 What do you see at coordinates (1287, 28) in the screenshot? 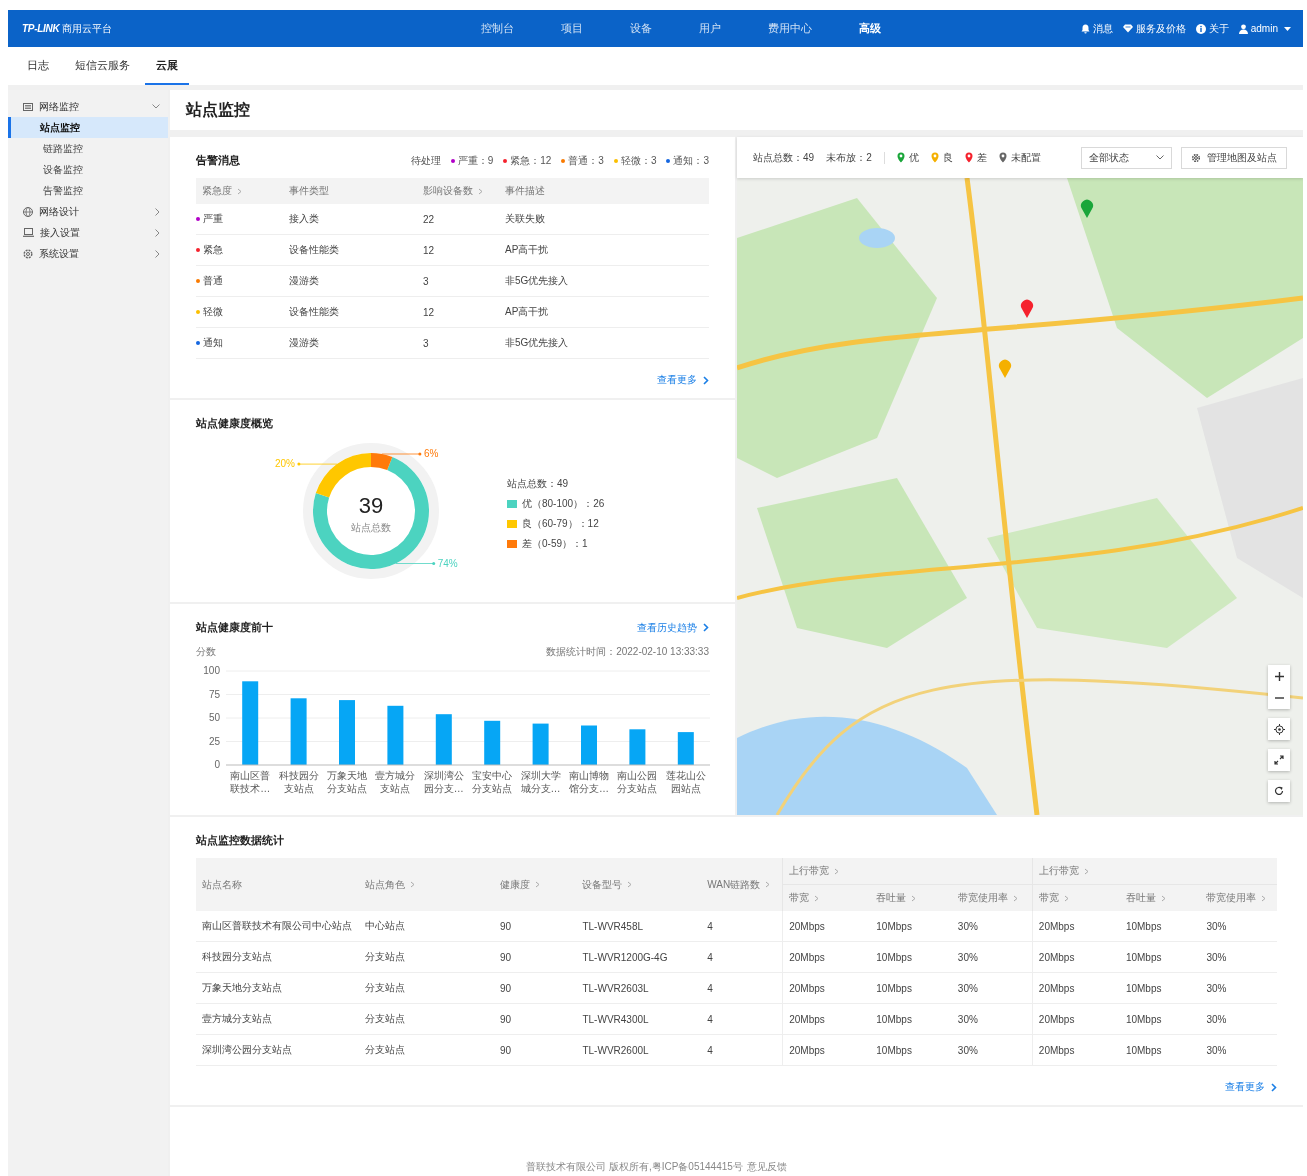
I see `caret-icon` at bounding box center [1287, 28].